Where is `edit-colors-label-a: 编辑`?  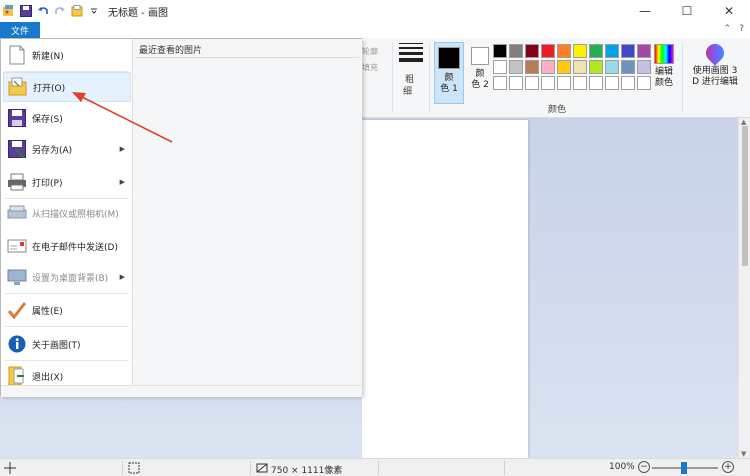 edit-colors-label-a: 编辑 is located at coordinates (663, 72).